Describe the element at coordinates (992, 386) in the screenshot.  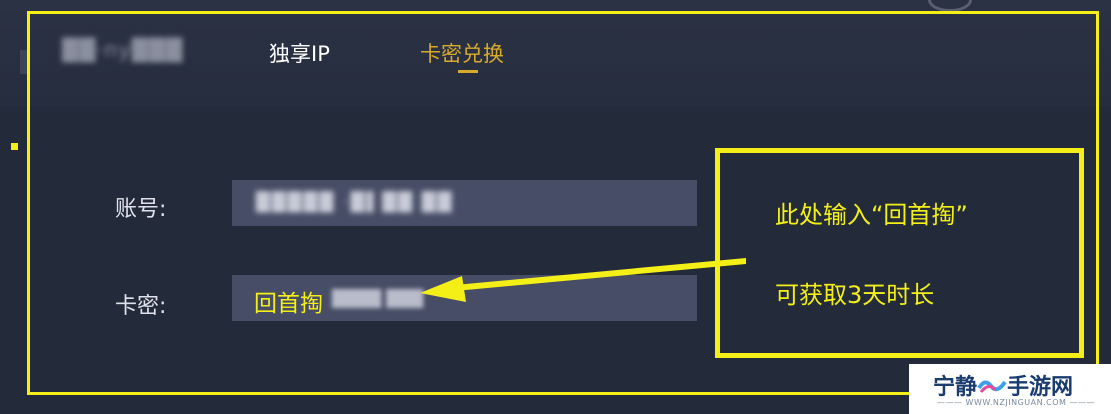
I see `watermark-logo-icon` at that location.